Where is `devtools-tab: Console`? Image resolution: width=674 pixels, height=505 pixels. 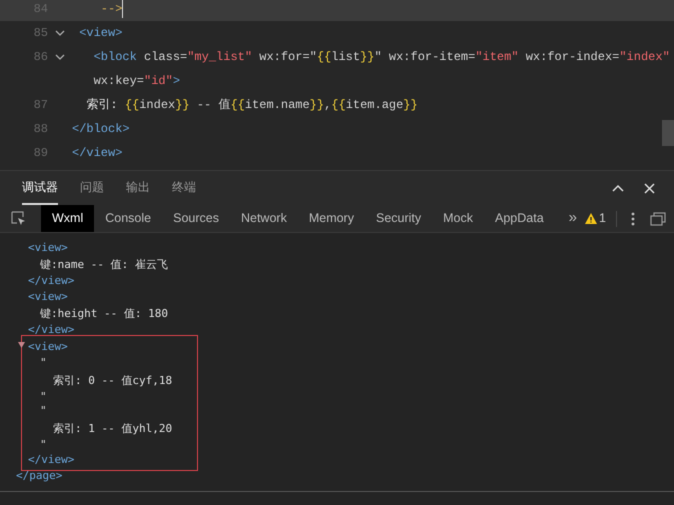
devtools-tab: Console is located at coordinates (128, 218).